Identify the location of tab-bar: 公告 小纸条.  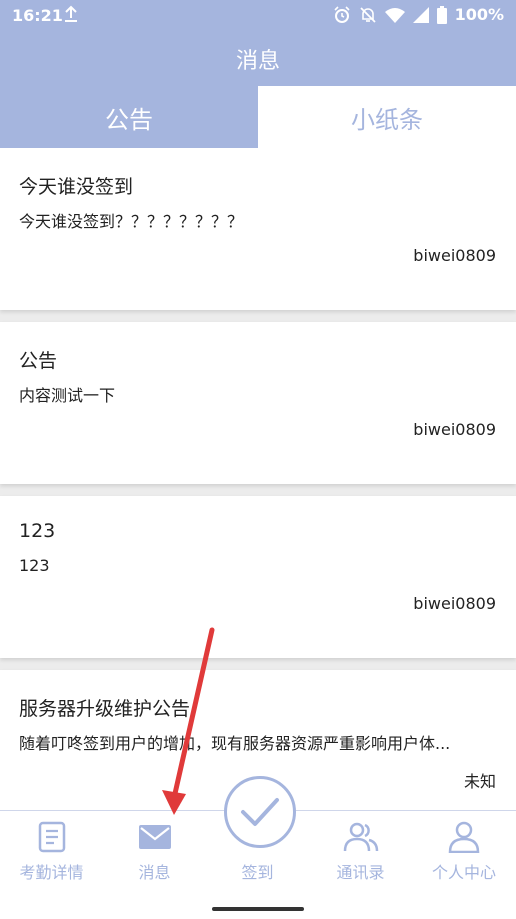
(258, 117).